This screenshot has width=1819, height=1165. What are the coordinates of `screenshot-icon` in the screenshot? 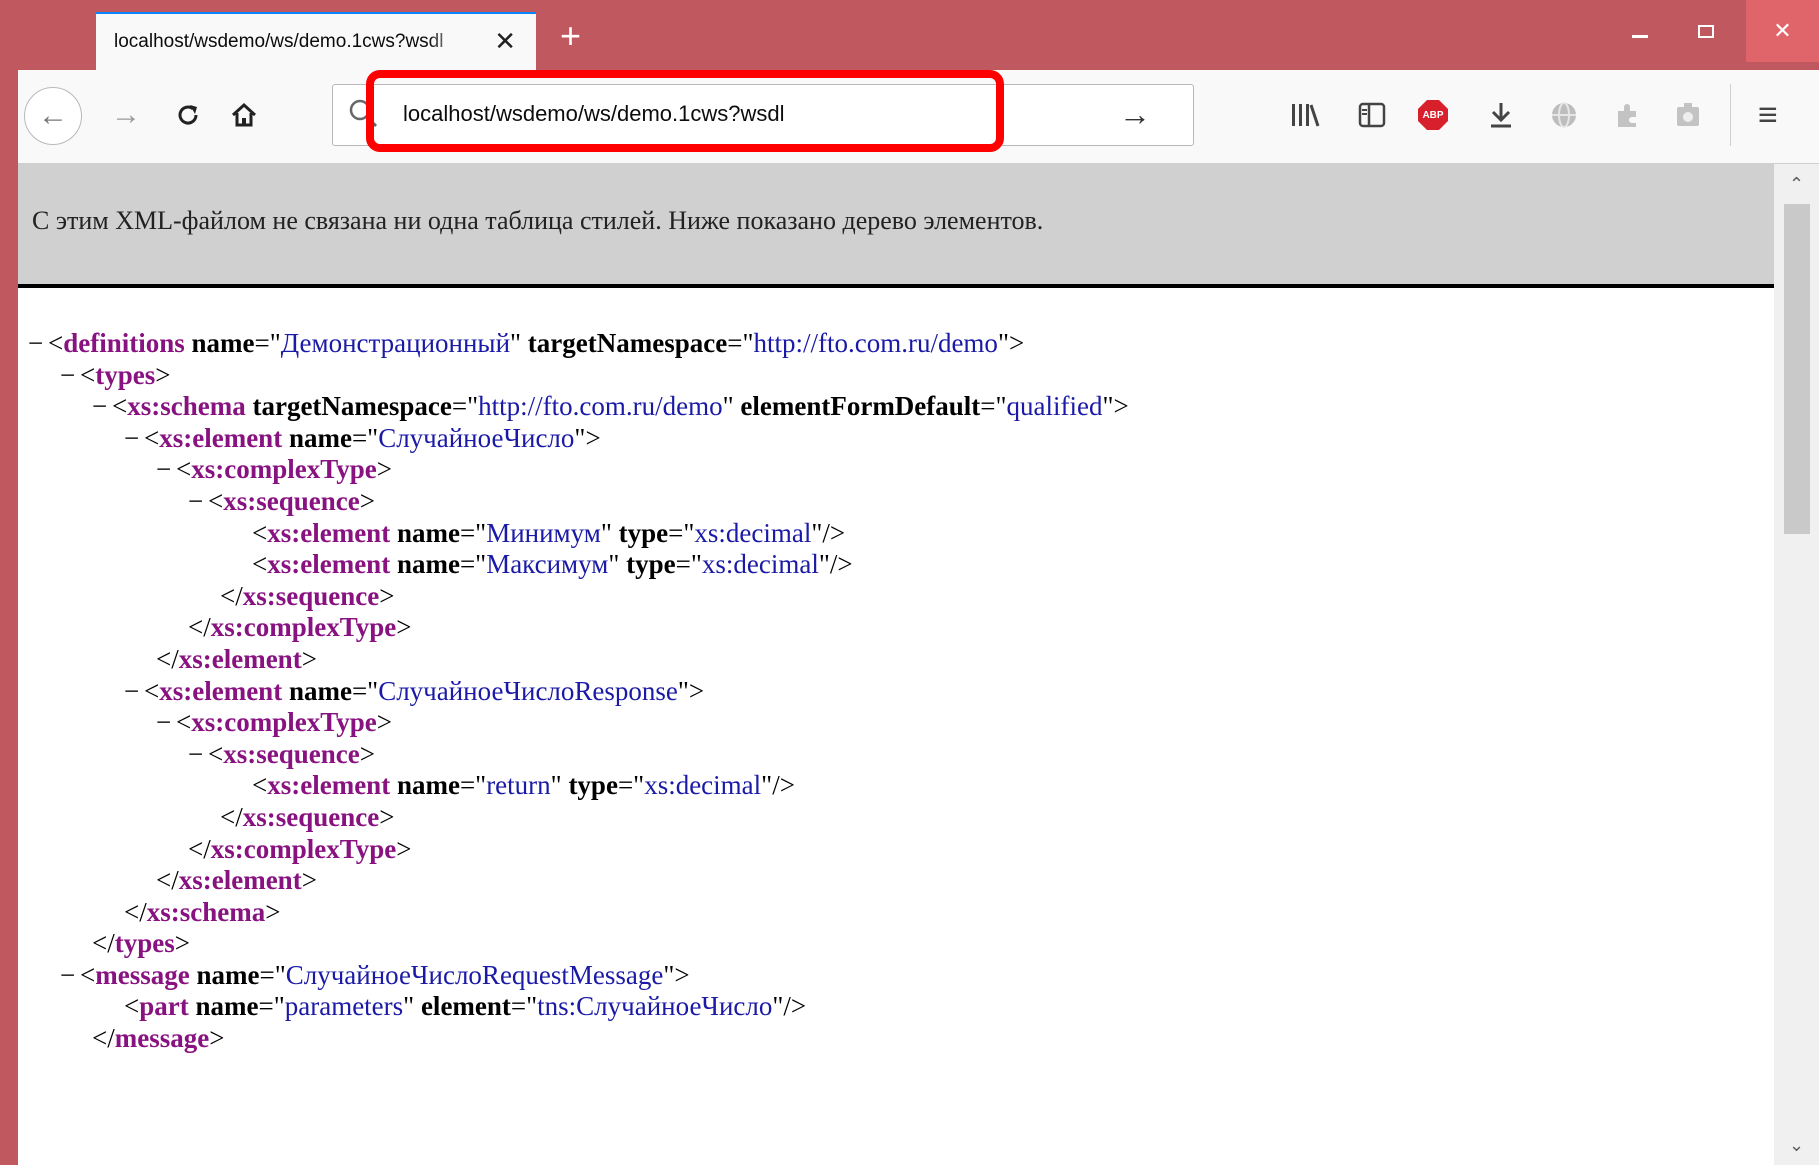 It's located at (1688, 115).